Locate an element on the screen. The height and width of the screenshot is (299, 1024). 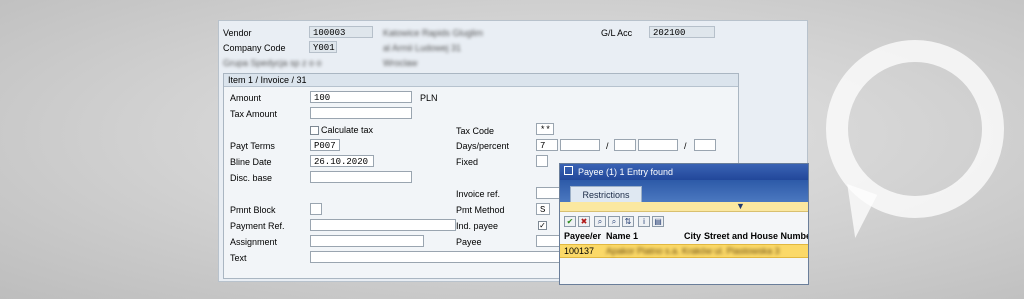
amount-field: 100 is located at coordinates (361, 97).